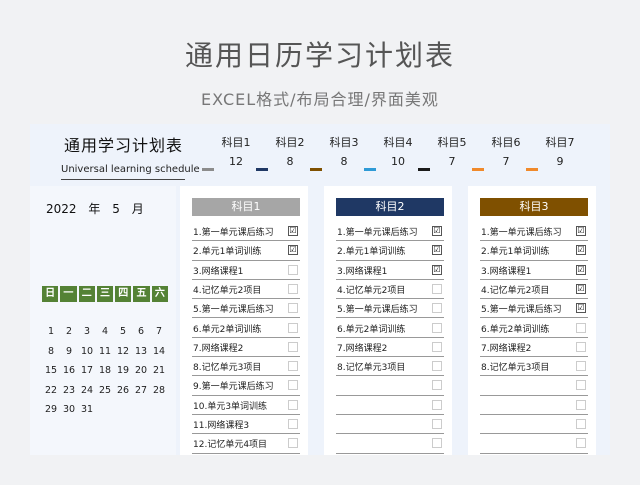 This screenshot has width=640, height=485. Describe the element at coordinates (603, 320) in the screenshot. I see `column-gutter` at that location.